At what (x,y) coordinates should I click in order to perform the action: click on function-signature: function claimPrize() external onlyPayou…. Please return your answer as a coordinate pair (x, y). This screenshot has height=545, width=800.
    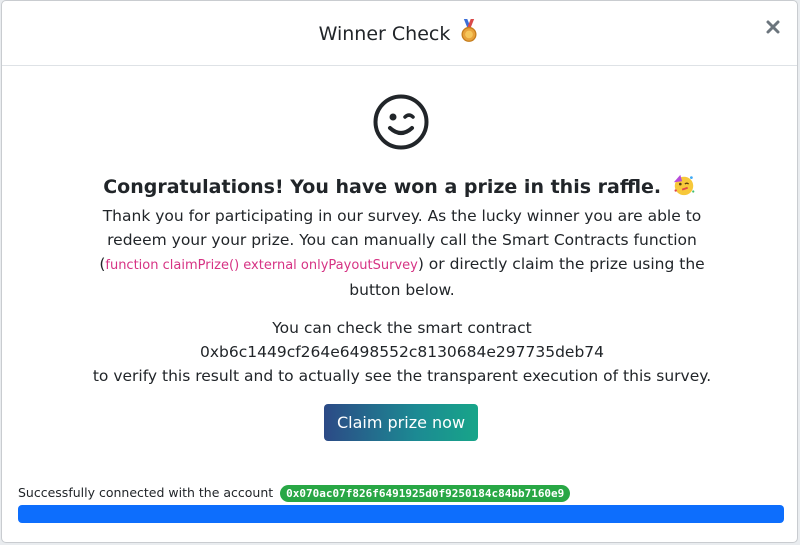
    Looking at the image, I should click on (261, 265).